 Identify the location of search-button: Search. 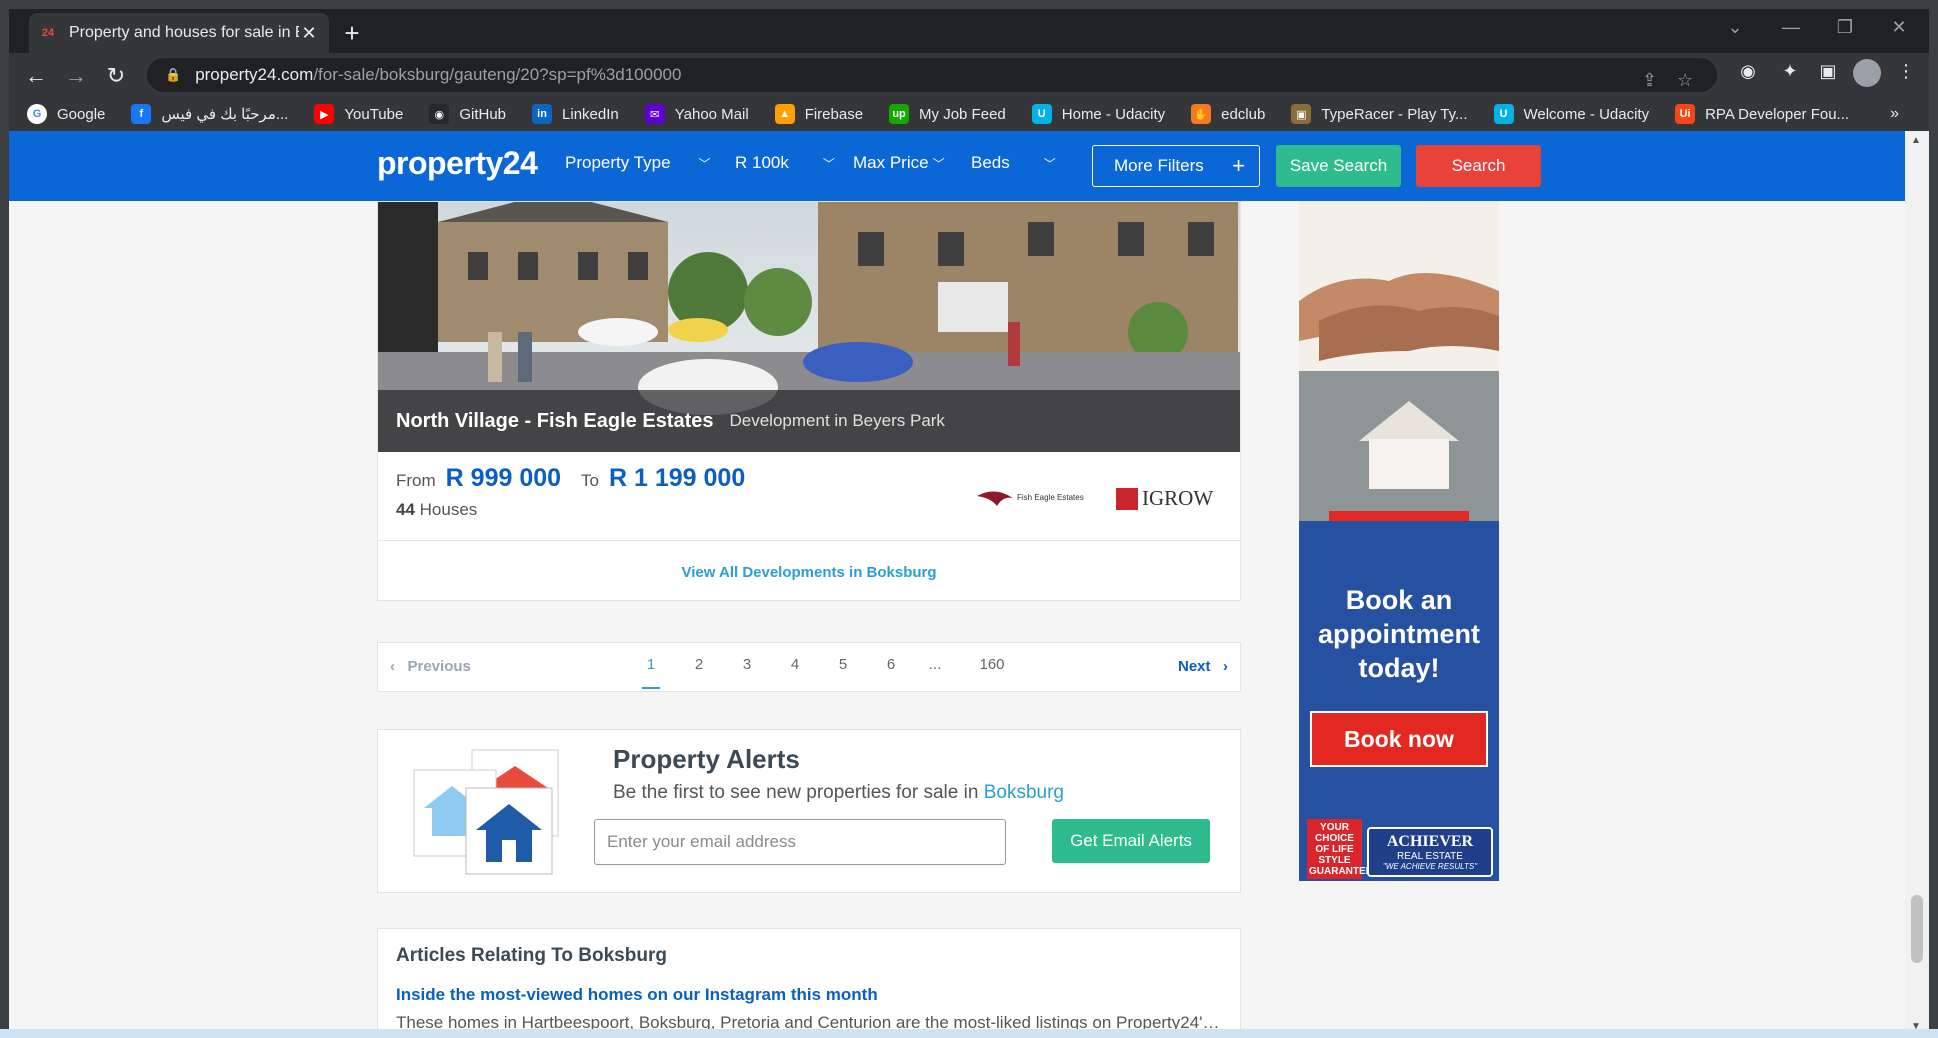
(1478, 166).